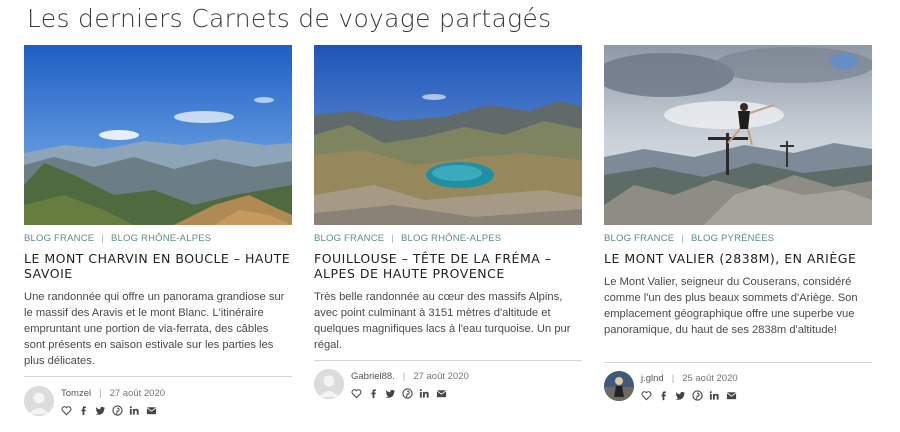 Image resolution: width=900 pixels, height=432 pixels. I want to click on author-row: Gabriel88. | 27 août 2020, so click(448, 384).